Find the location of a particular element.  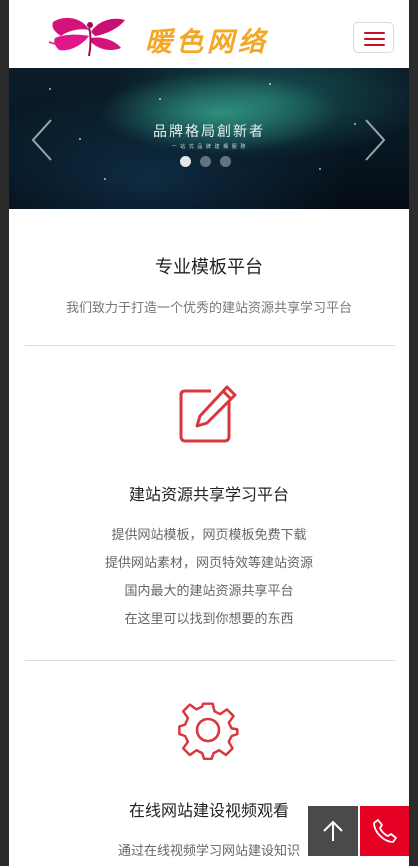

feature-1-line-2-wrap: 提供网站素材，网页特效等建站资源 is located at coordinates (209, 561).